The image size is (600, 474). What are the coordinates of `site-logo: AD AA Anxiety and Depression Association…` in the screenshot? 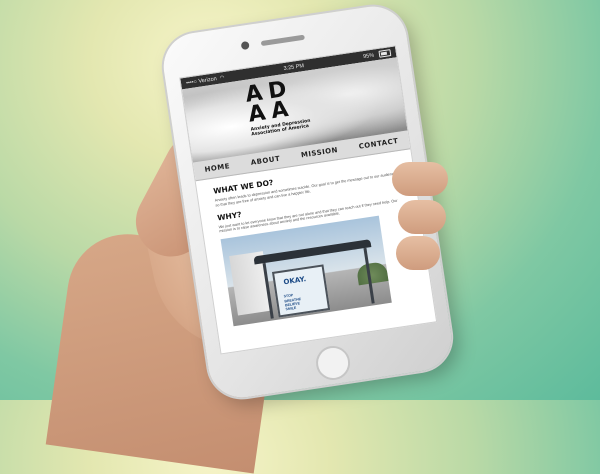 It's located at (287, 105).